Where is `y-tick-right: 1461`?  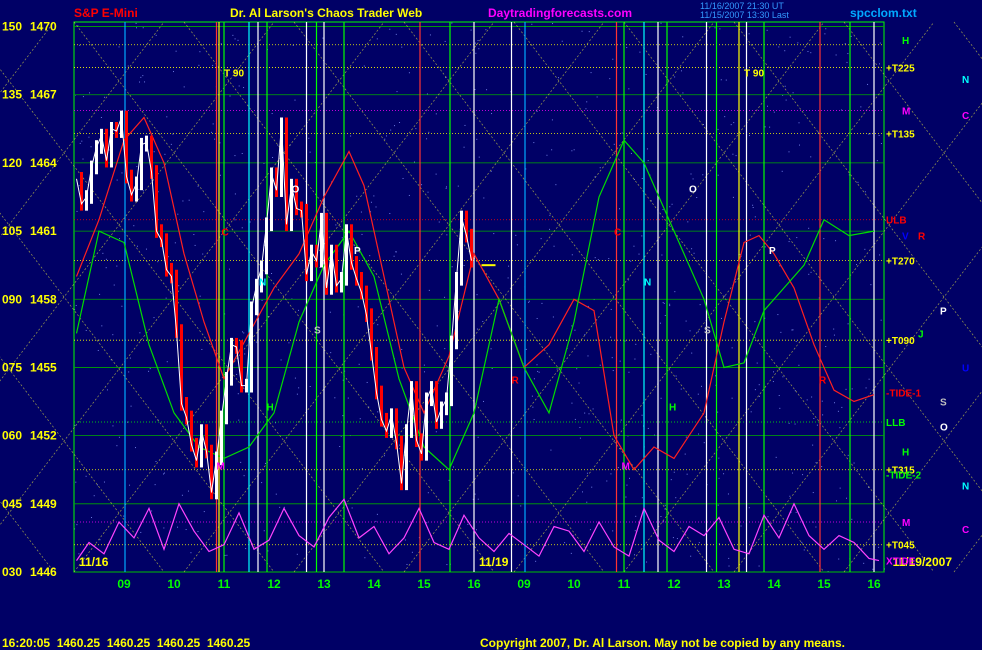 y-tick-right: 1461 is located at coordinates (43, 231).